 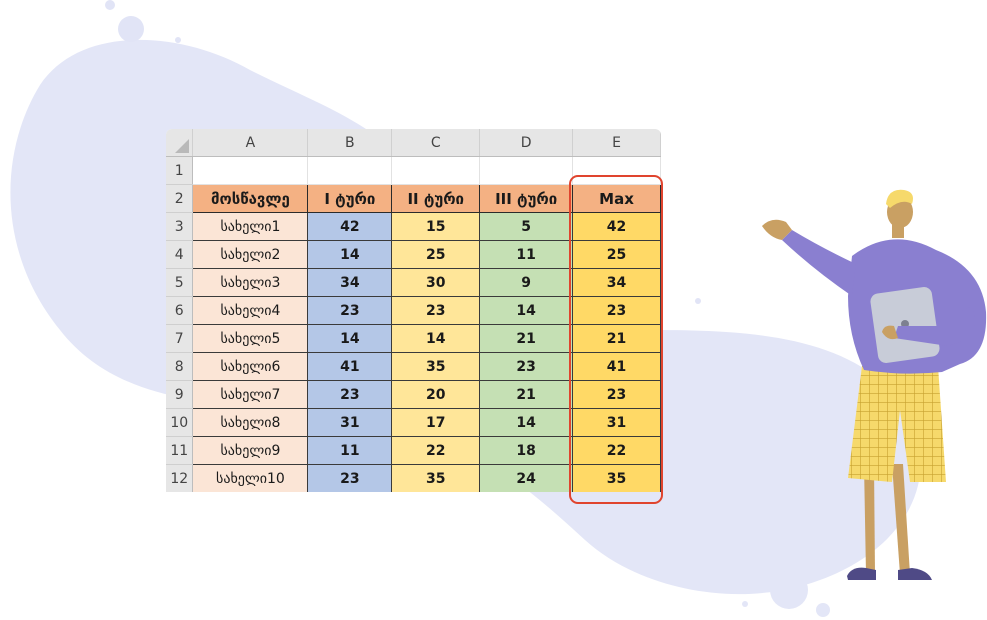 What do you see at coordinates (436, 143) in the screenshot?
I see `column-header-c: C` at bounding box center [436, 143].